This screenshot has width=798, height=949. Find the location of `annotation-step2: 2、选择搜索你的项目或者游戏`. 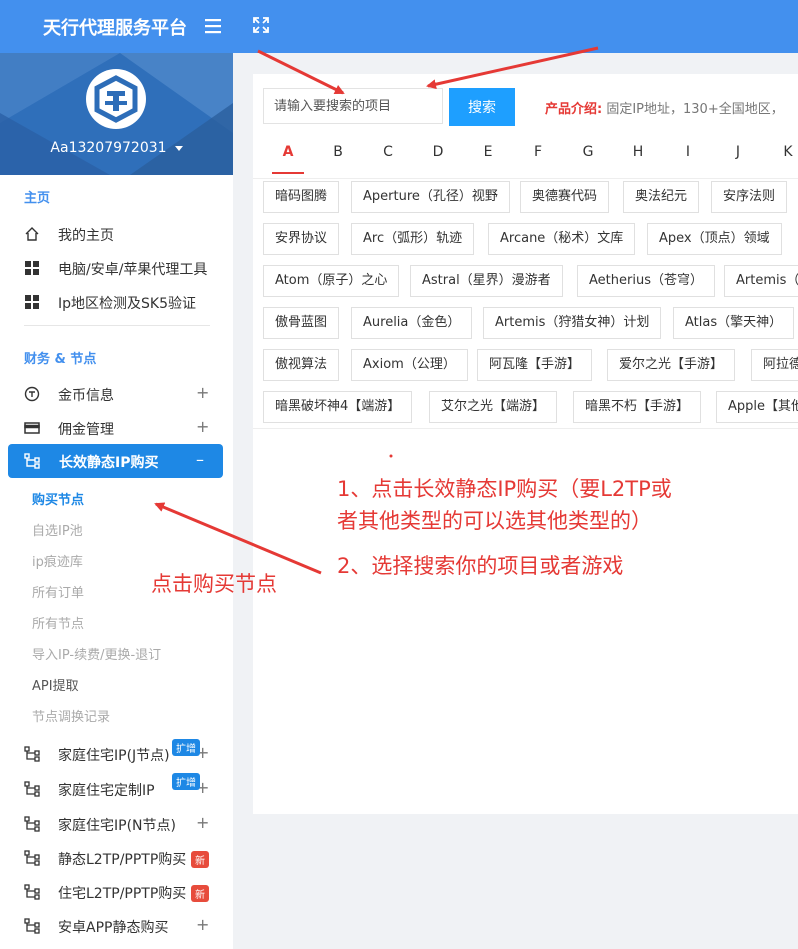

annotation-step2: 2、选择搜索你的项目或者游戏 is located at coordinates (480, 566).